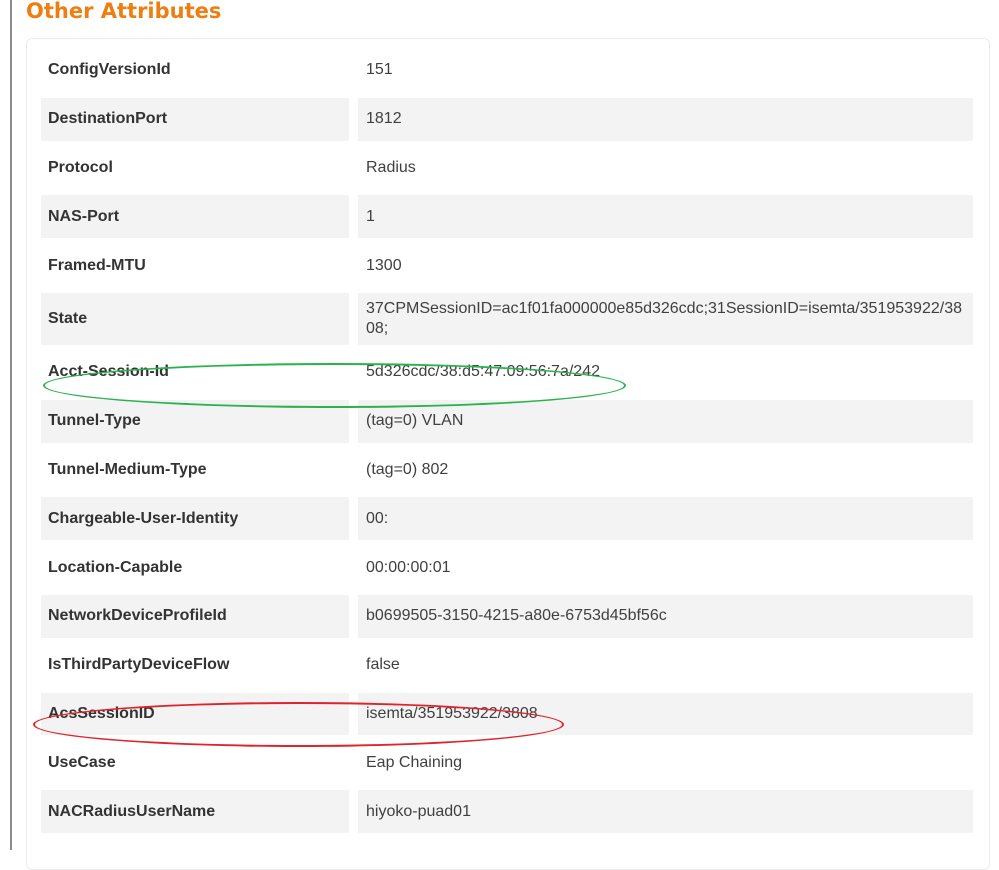 The height and width of the screenshot is (870, 999). Describe the element at coordinates (507, 762) in the screenshot. I see `table-row: UseCase Eap Chaining` at that location.